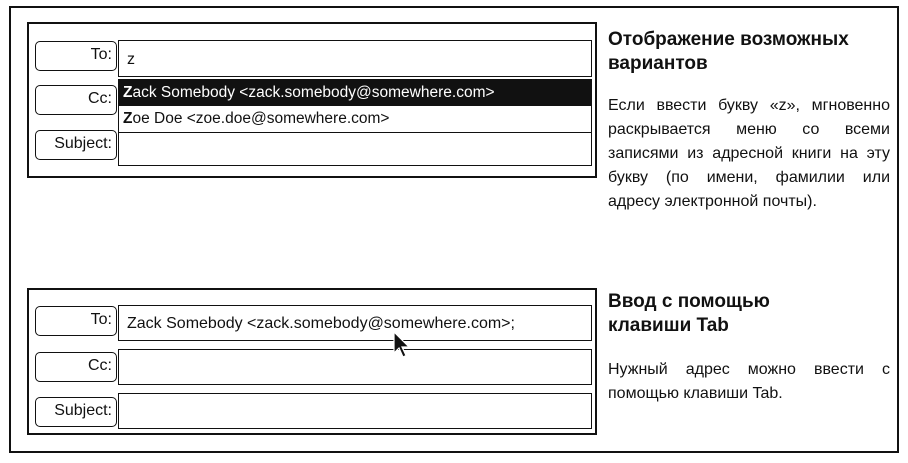 The image size is (908, 463). What do you see at coordinates (355, 58) in the screenshot?
I see `to-field: z` at bounding box center [355, 58].